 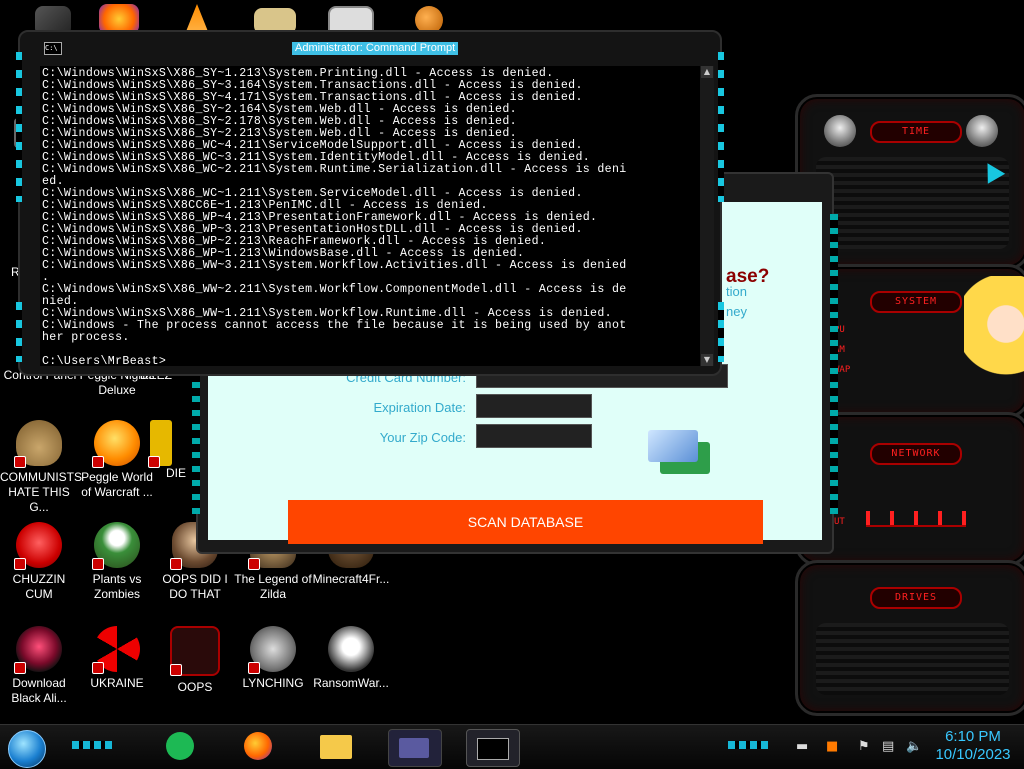 I want to click on desktop-icon-oops: OOPS, so click(x=195, y=660).